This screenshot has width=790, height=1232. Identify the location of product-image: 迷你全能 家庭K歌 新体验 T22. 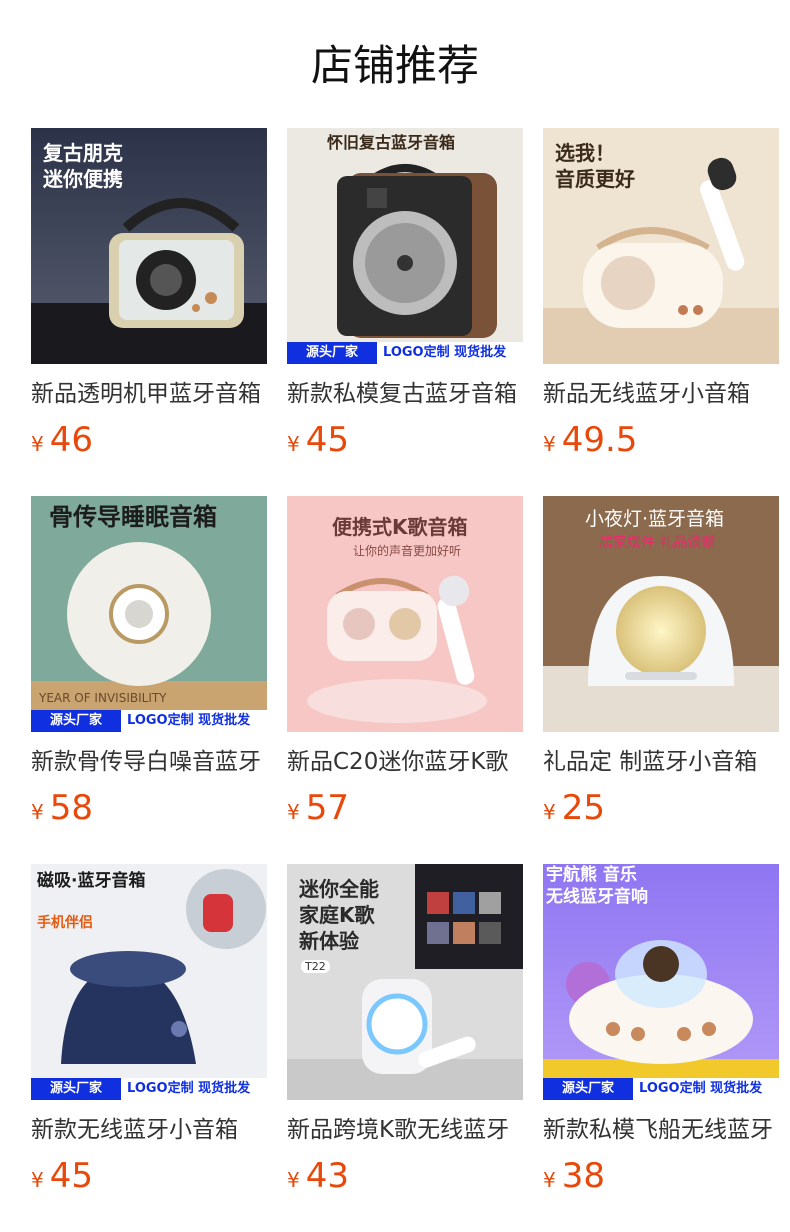
(405, 982).